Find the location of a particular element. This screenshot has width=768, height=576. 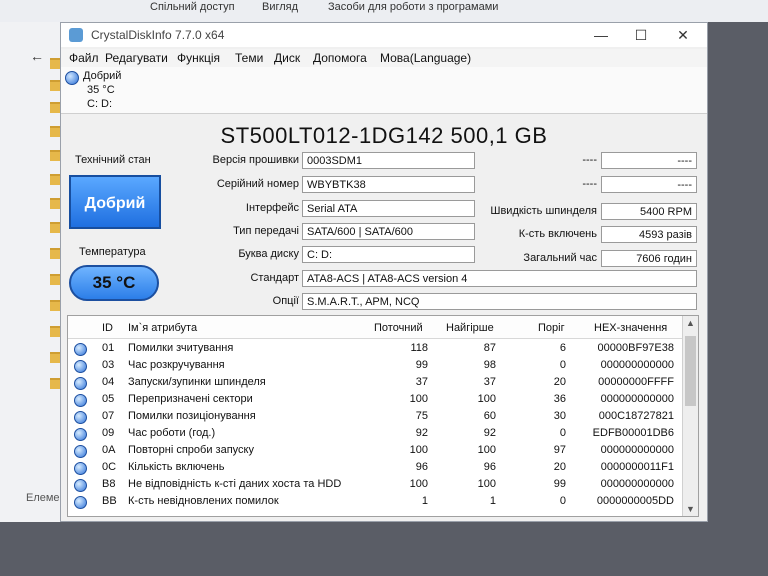

attr-name: Кількість включень is located at coordinates (176, 467).